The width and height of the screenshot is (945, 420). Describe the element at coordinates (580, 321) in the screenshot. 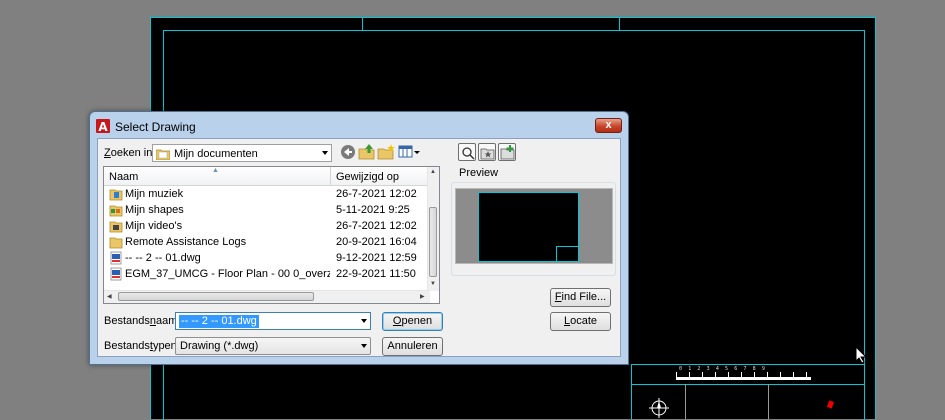

I see `locate-button: Locate` at that location.